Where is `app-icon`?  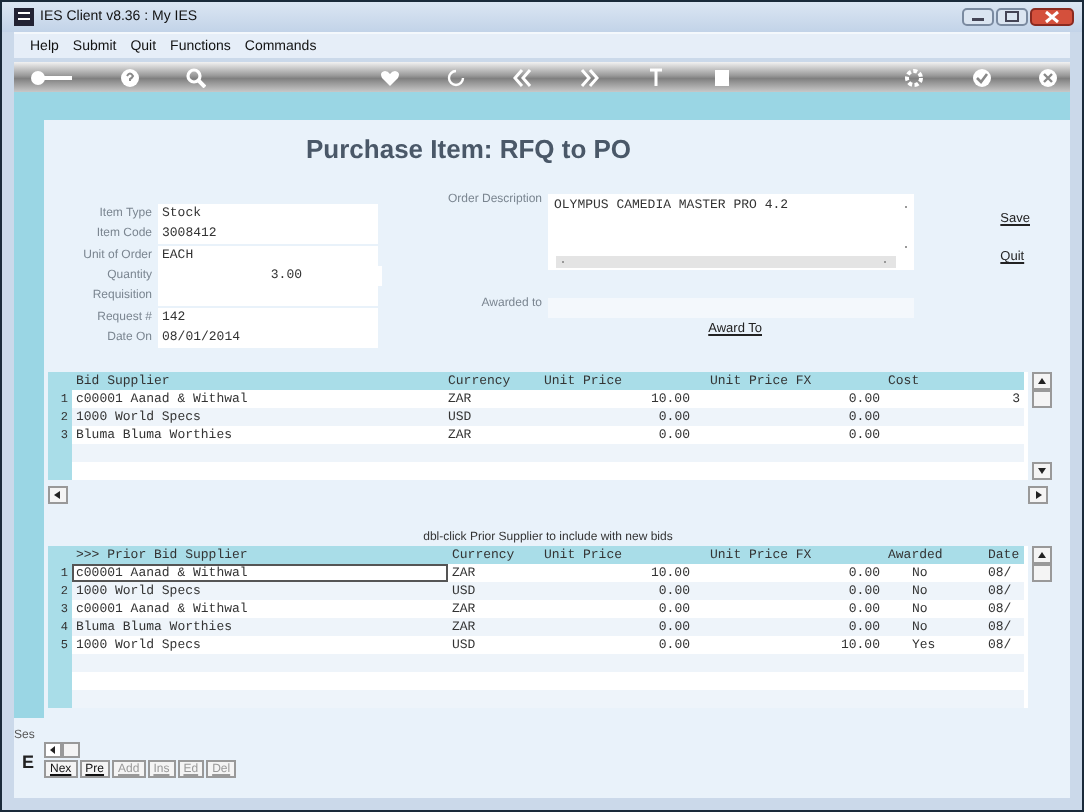 app-icon is located at coordinates (24, 17).